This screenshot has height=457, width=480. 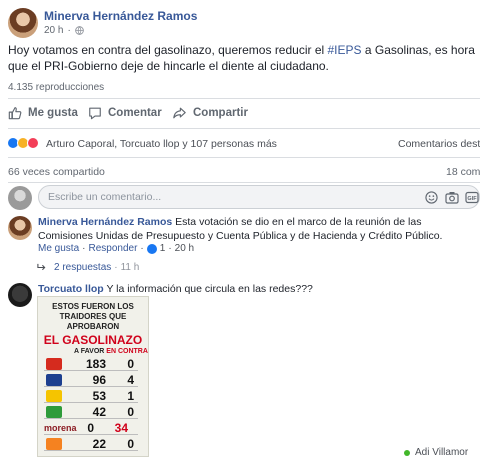 I want to click on votes-against: 4, so click(x=130, y=379).